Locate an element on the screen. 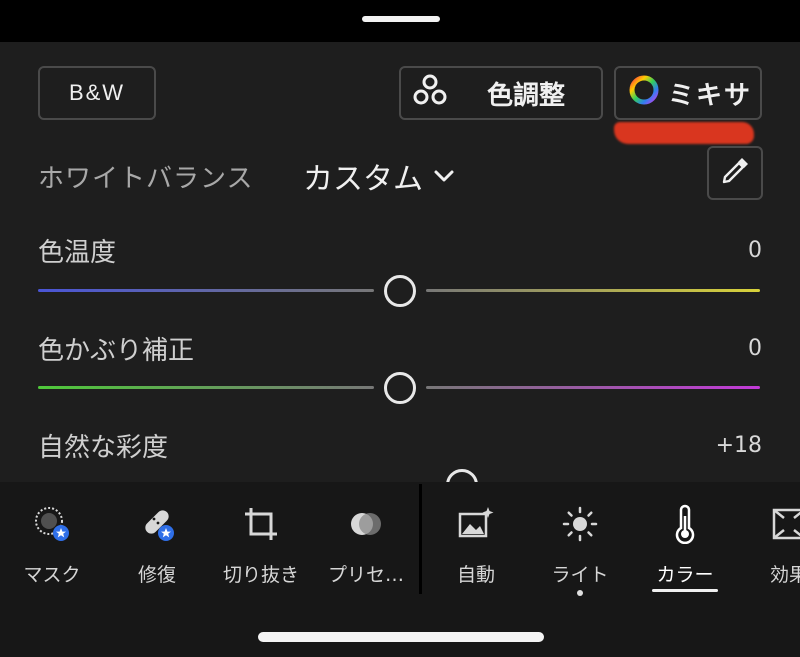 The width and height of the screenshot is (800, 657). crop-icon is located at coordinates (261, 524).